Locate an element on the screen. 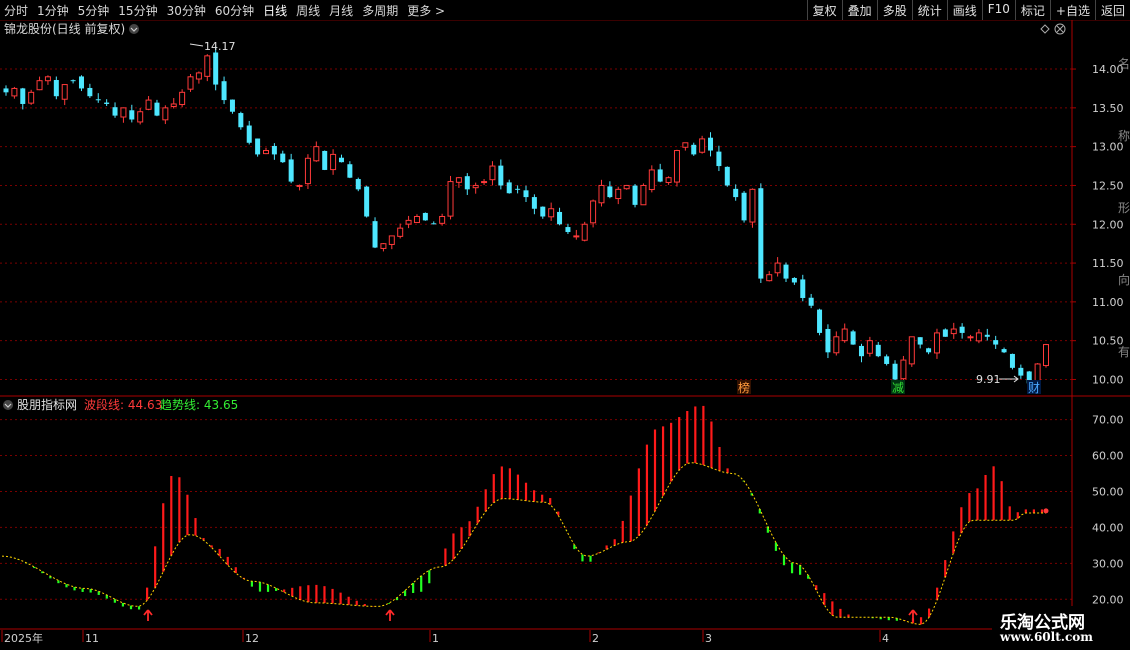 This screenshot has height=650, width=1130. period-tab: 15分钟 is located at coordinates (137, 10).